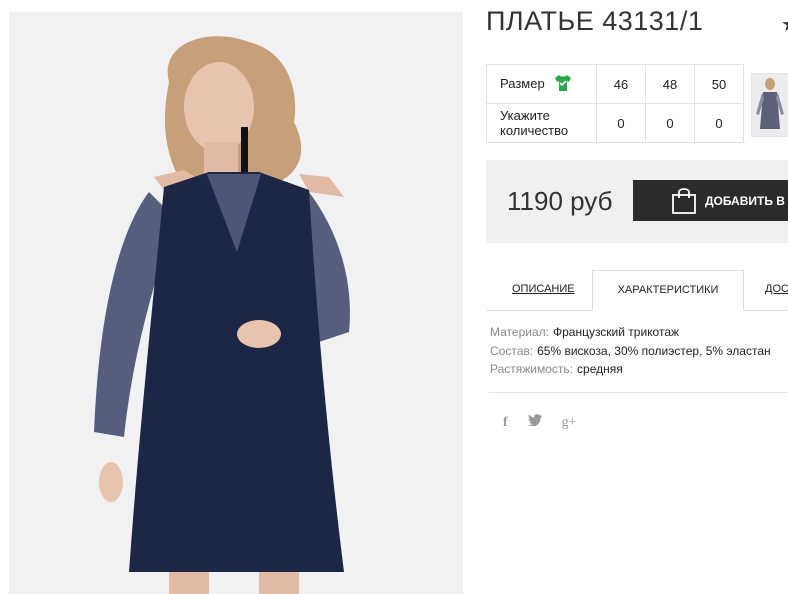  I want to click on spec-value: Французский трикотаж, so click(616, 332).